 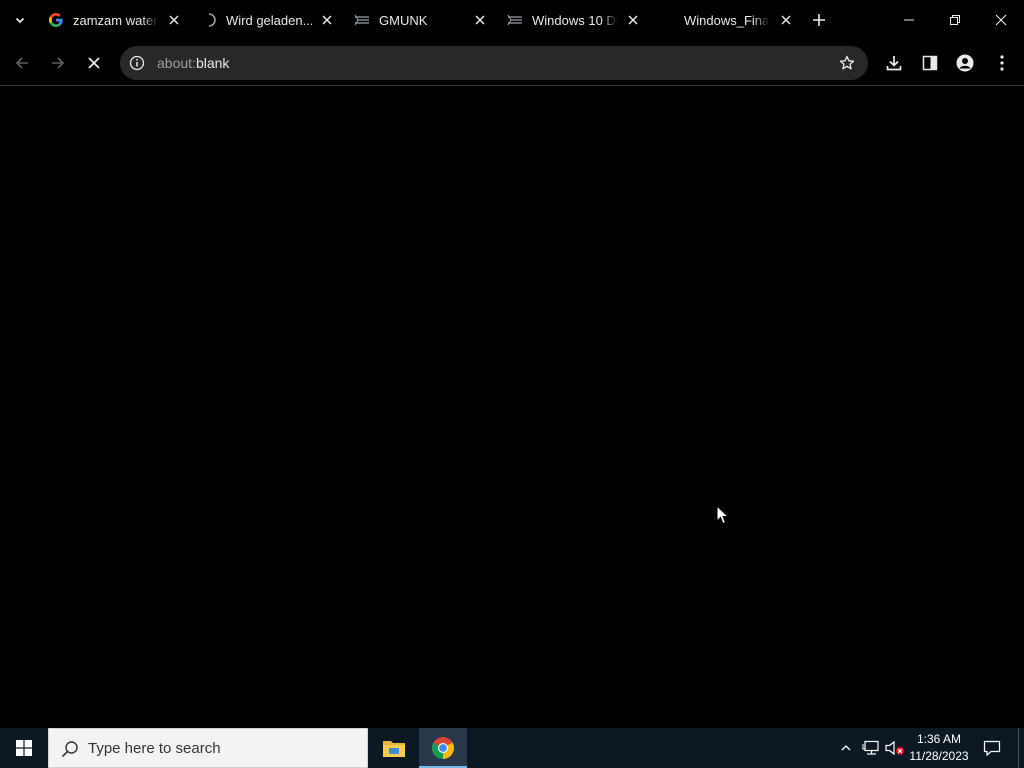 I want to click on tab-title: zamzam water, so click(x=115, y=20).